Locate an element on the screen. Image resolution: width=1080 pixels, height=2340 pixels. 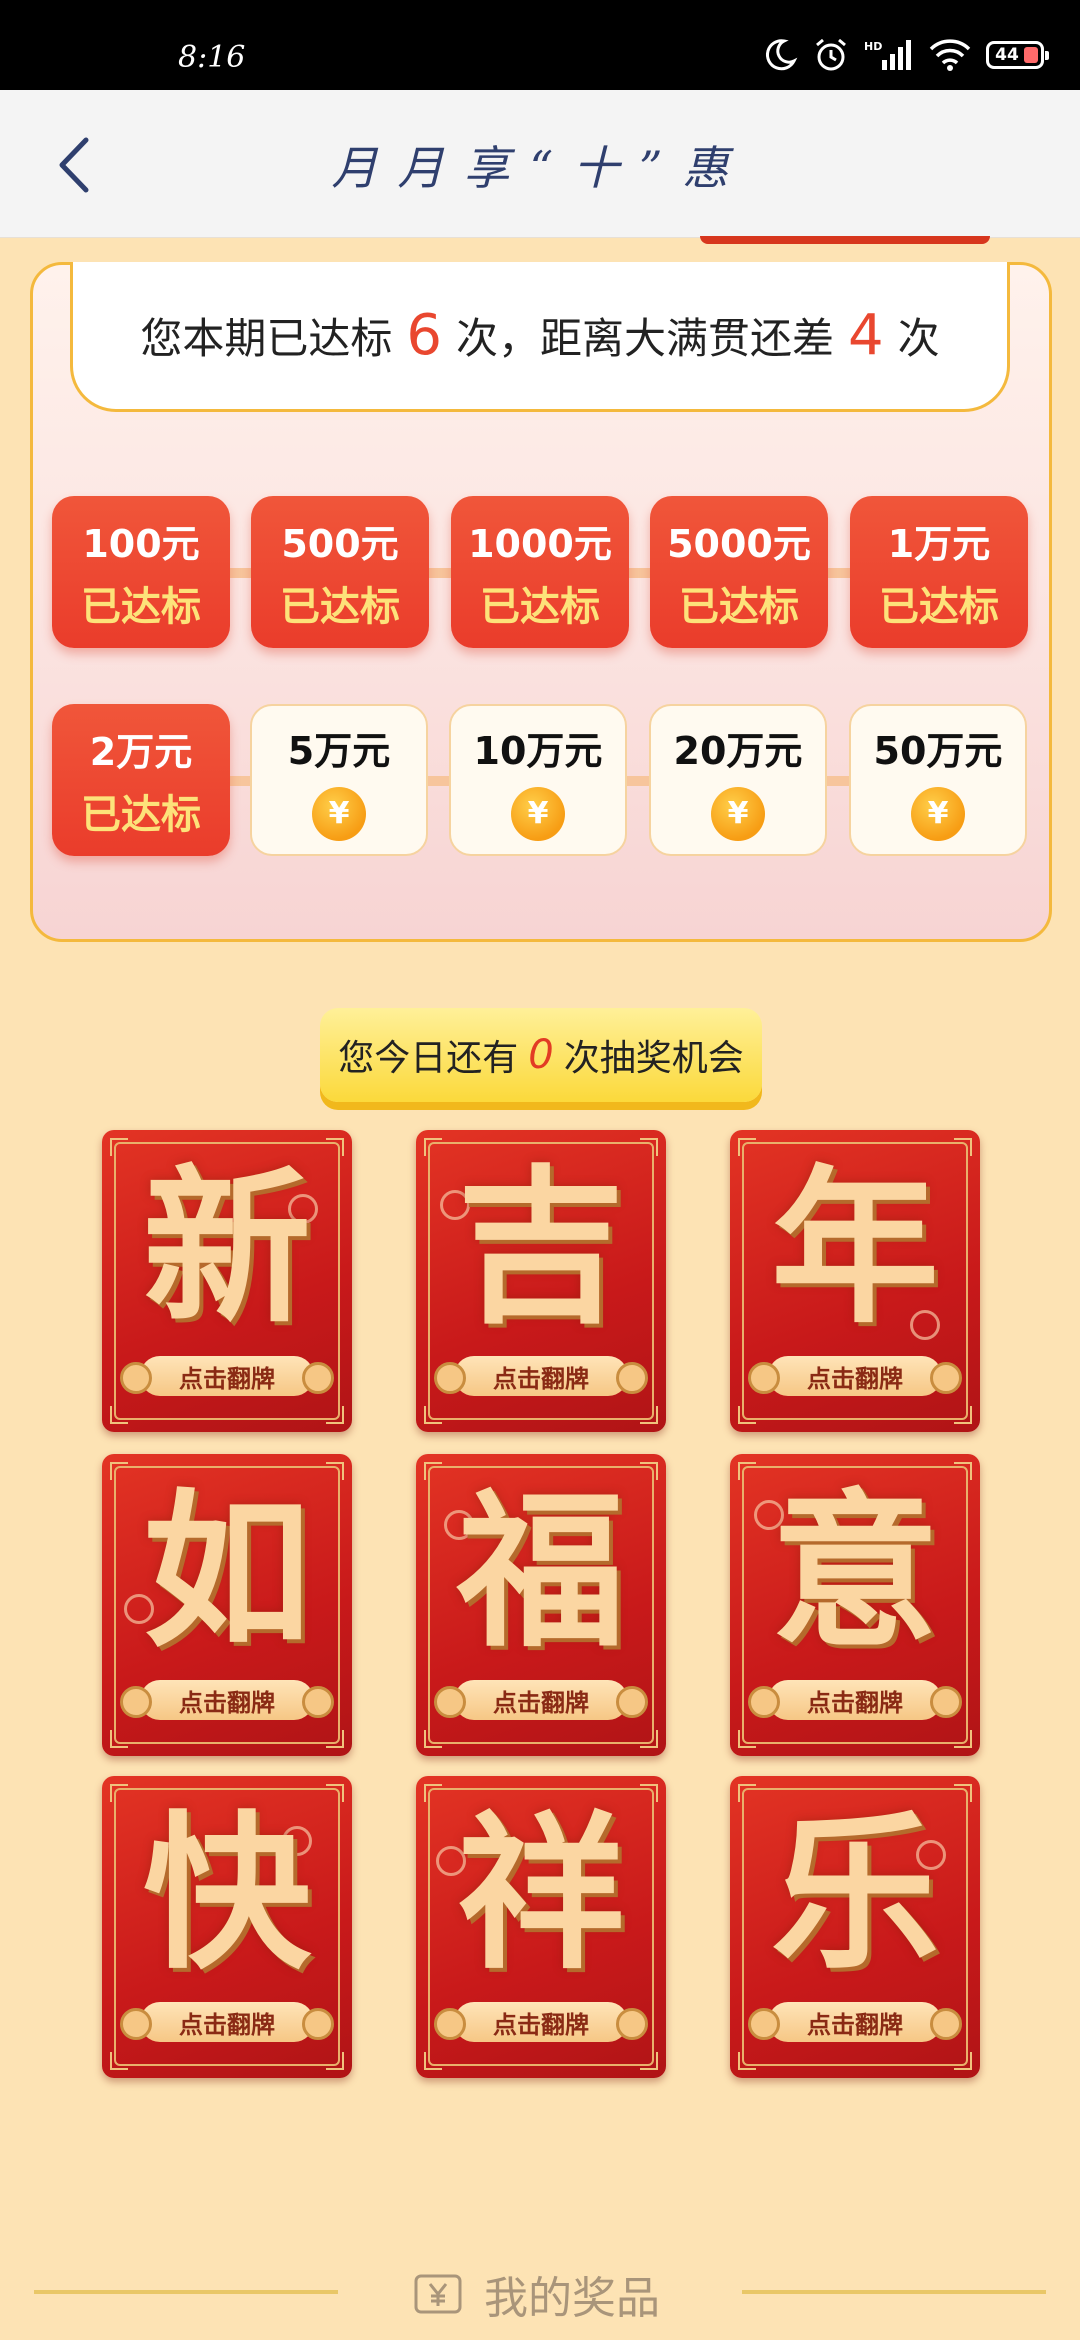
milestone-100k: 10万元 ¥ is located at coordinates (538, 780).